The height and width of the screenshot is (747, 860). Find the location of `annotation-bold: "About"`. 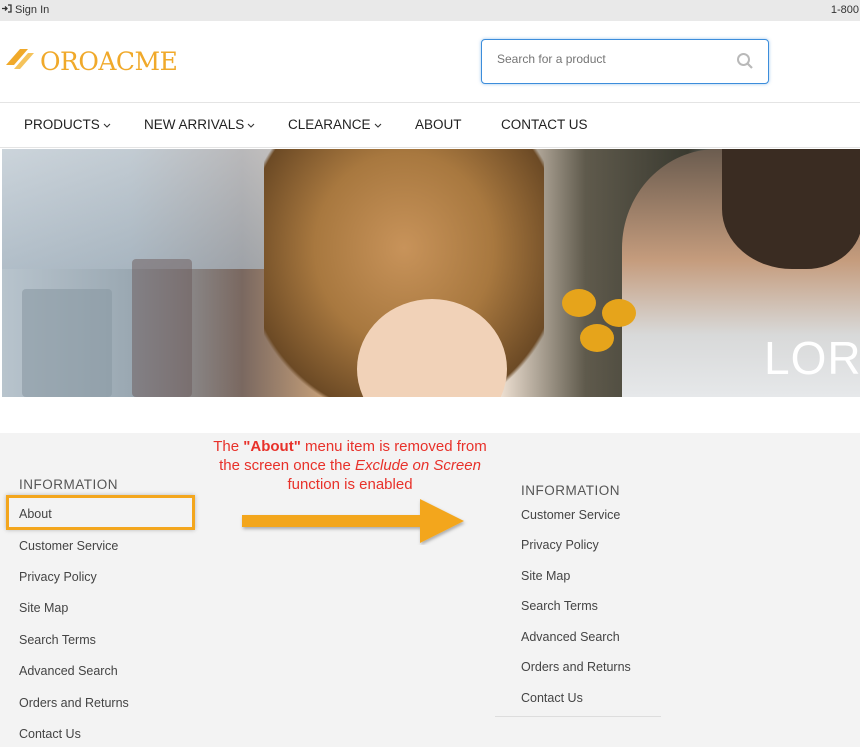

annotation-bold: "About" is located at coordinates (272, 446).